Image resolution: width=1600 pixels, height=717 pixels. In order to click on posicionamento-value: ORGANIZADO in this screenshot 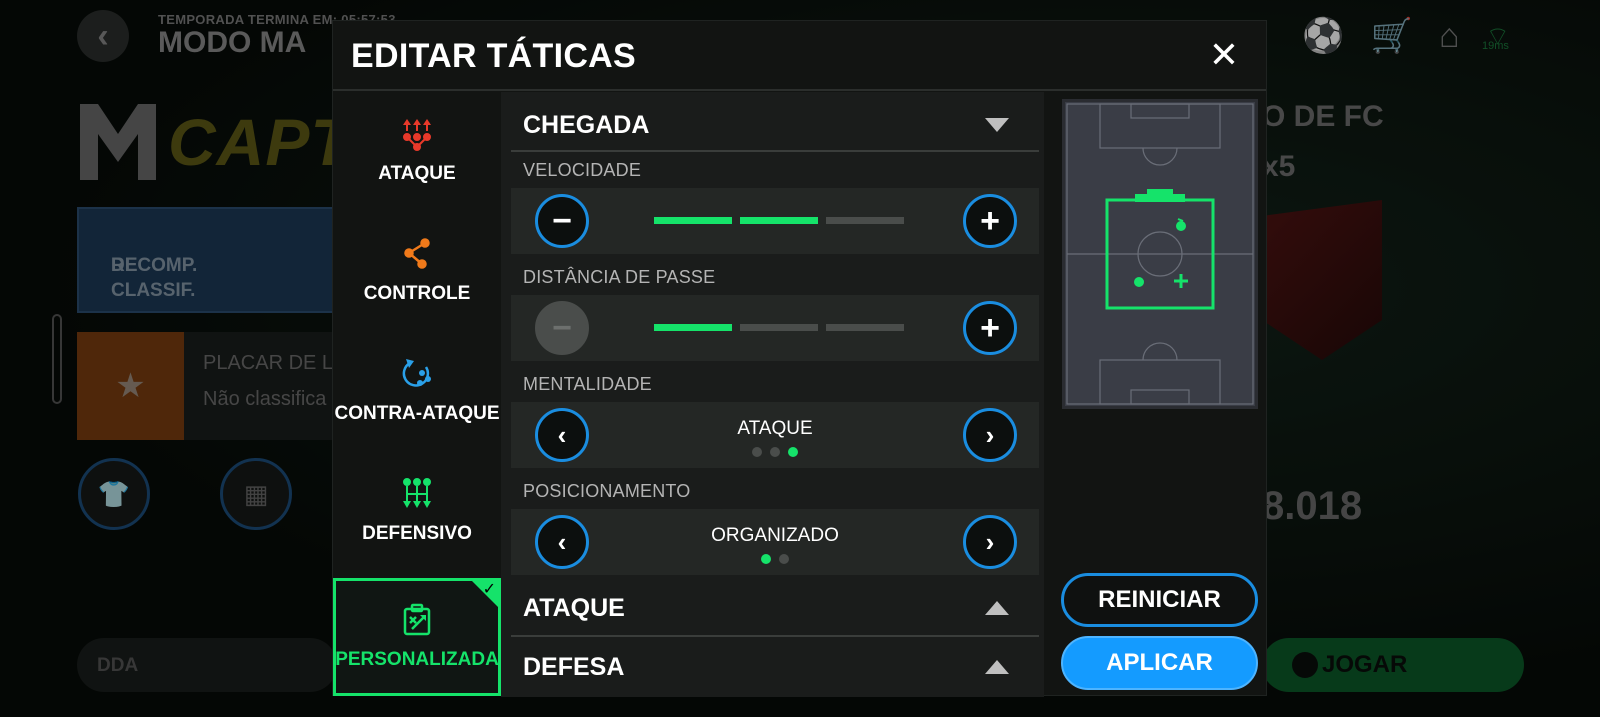, I will do `click(775, 535)`.